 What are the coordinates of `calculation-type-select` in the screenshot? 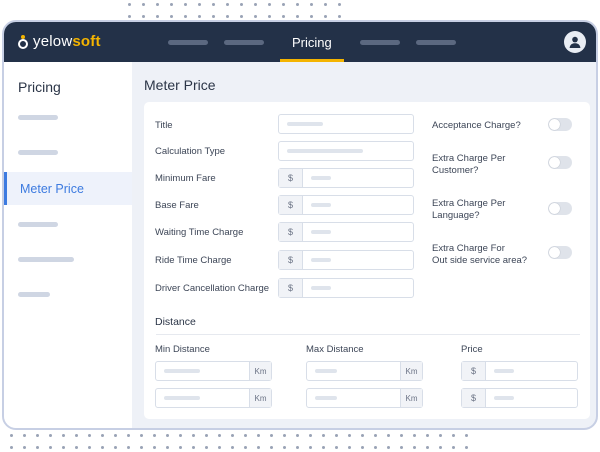 It's located at (346, 151).